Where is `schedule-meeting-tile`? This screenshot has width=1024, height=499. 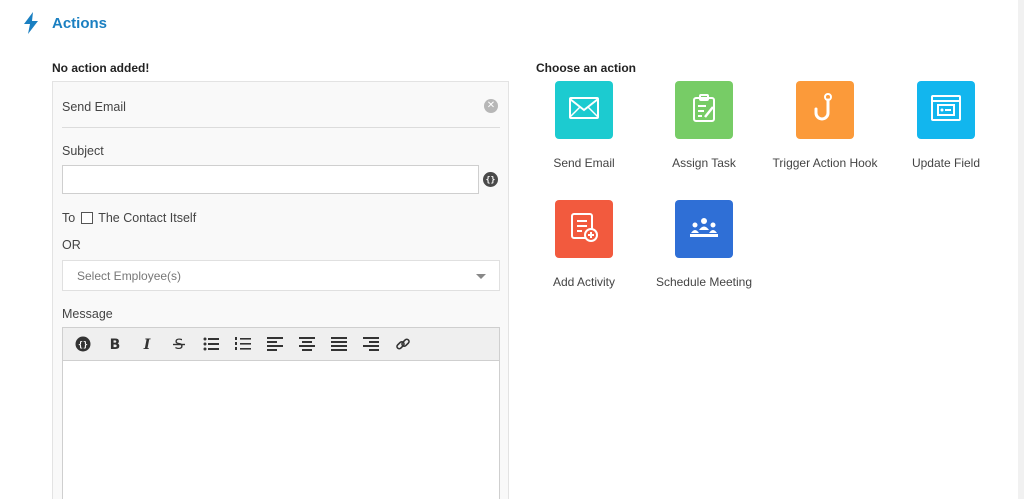
schedule-meeting-tile is located at coordinates (704, 229).